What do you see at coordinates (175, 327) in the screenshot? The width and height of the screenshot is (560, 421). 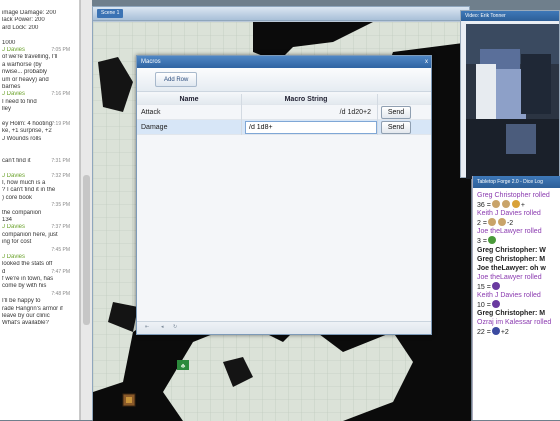 I see `refresh-icon: ↻` at bounding box center [175, 327].